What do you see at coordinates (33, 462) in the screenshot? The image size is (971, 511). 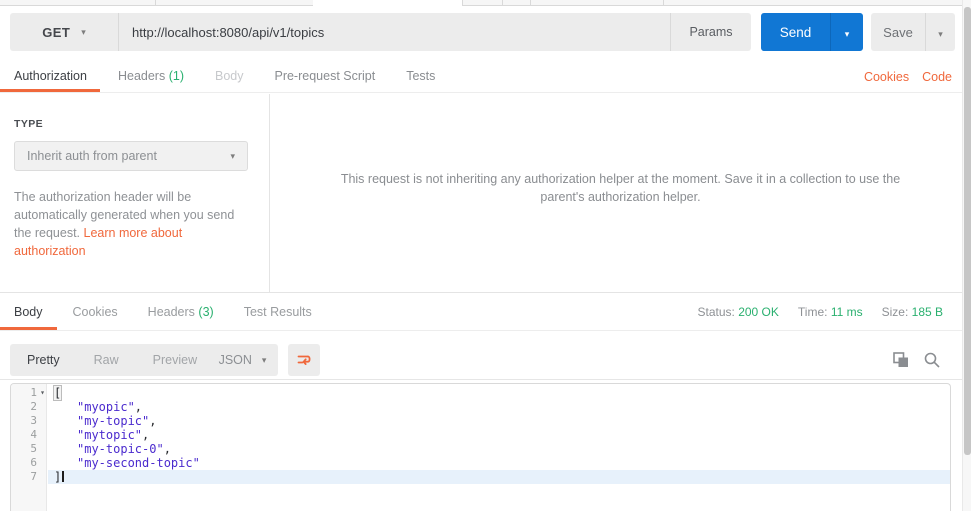 I see `line-number: 6` at bounding box center [33, 462].